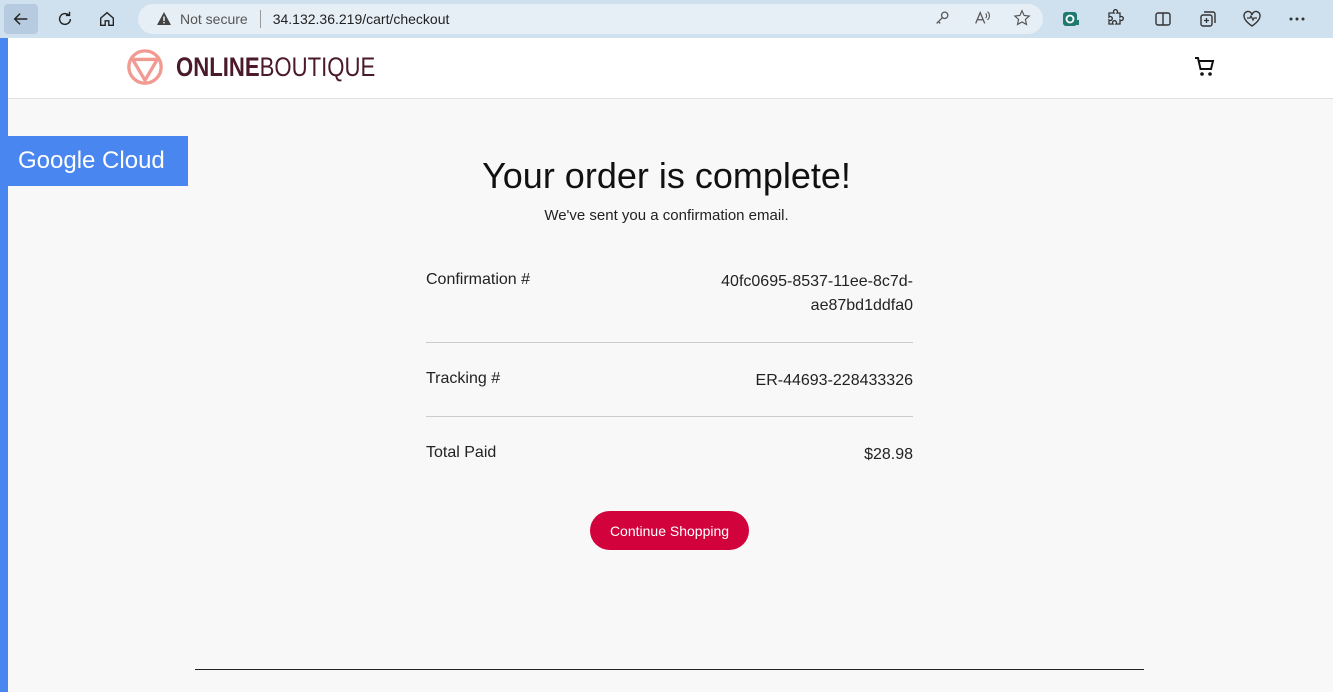 The image size is (1333, 692). I want to click on health-button, so click(1252, 19).